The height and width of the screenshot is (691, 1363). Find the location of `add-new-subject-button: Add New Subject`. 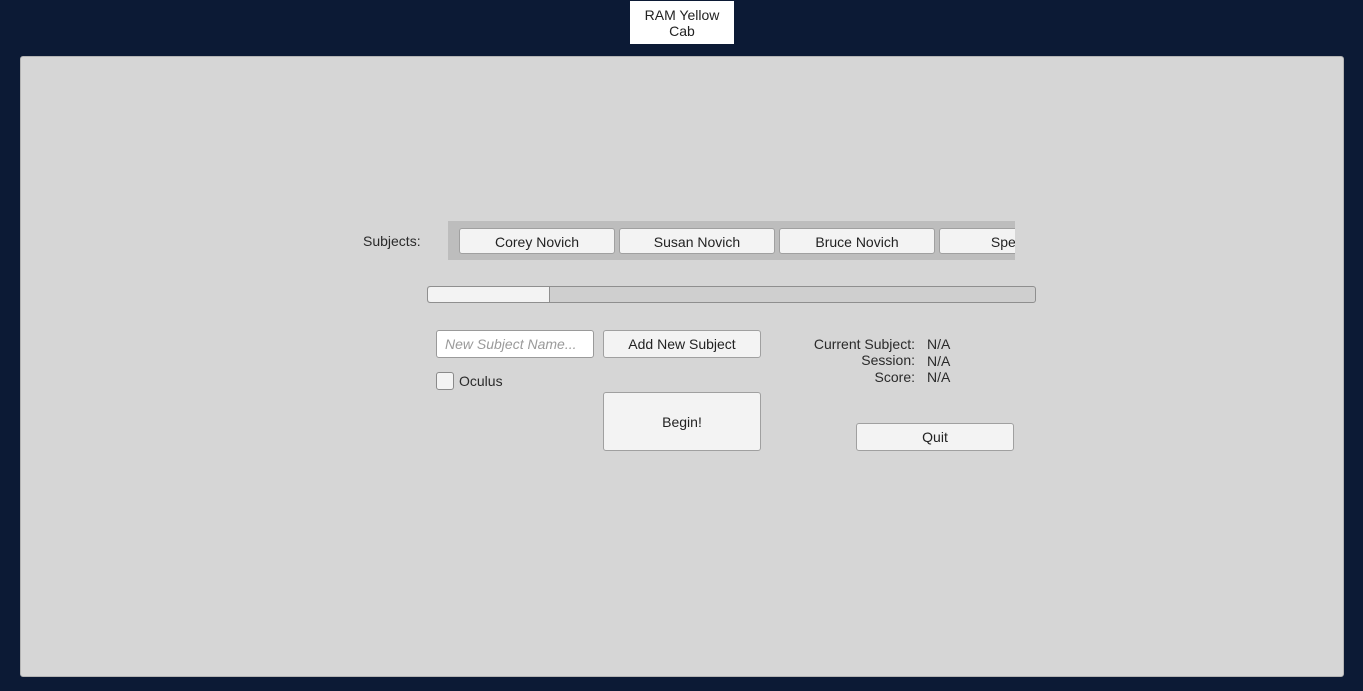

add-new-subject-button: Add New Subject is located at coordinates (682, 344).